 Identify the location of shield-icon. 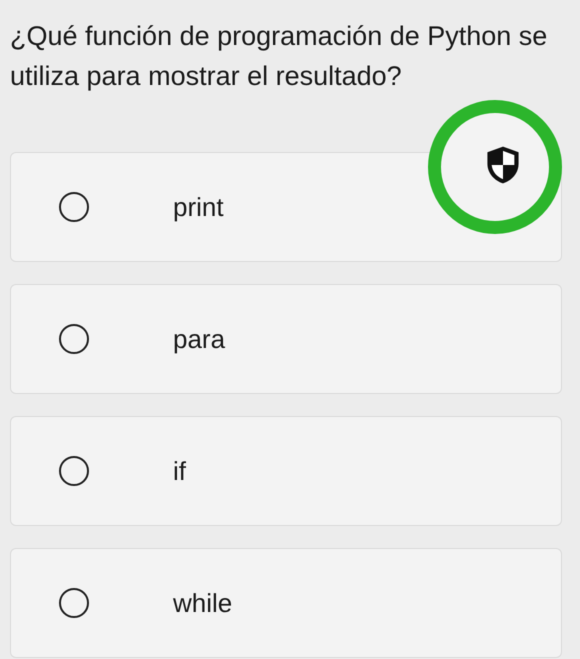
(503, 165).